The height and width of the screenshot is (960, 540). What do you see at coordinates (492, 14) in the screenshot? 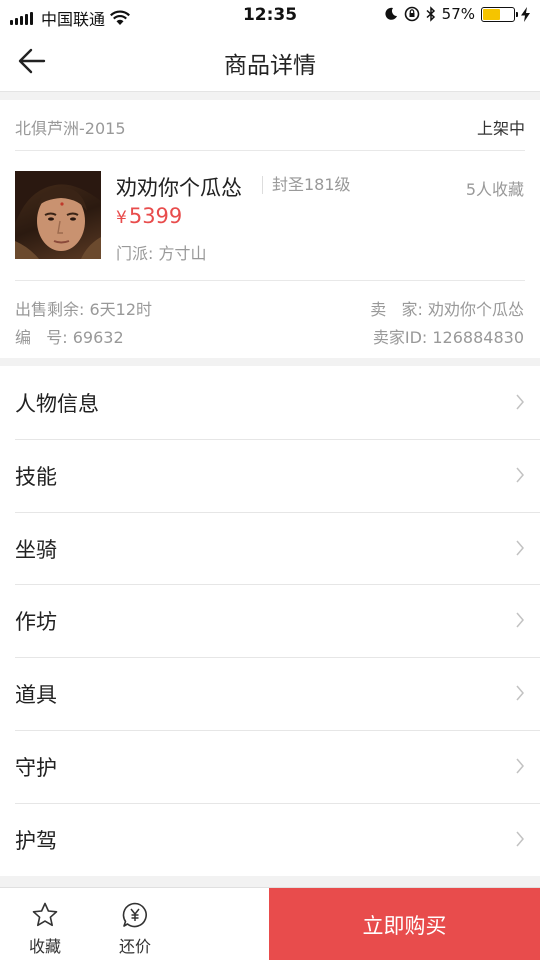
I see `battery-level` at bounding box center [492, 14].